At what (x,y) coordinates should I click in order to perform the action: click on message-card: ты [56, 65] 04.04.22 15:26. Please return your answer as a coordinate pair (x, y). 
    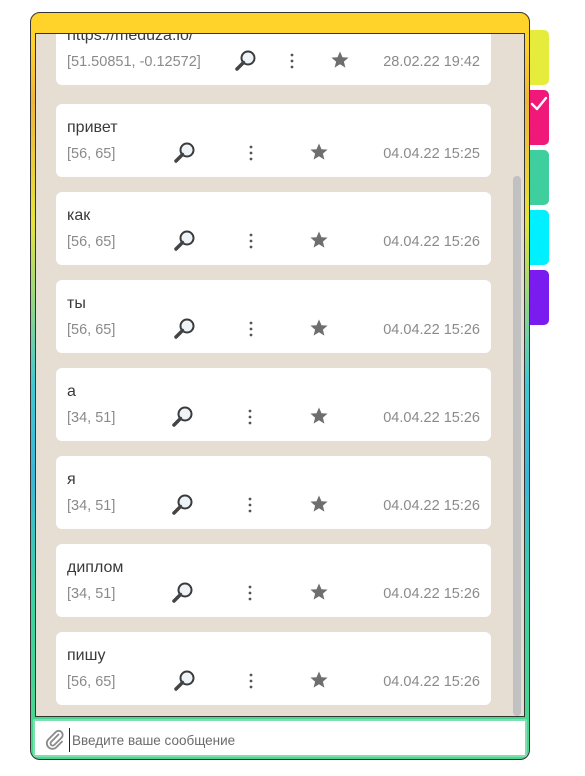
    Looking at the image, I should click on (273, 316).